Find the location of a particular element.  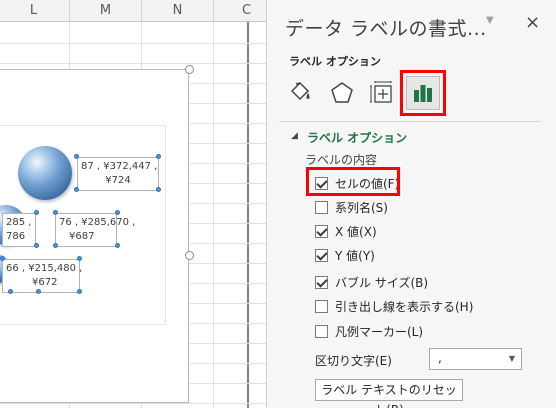

fill-line-icon is located at coordinates (300, 93).